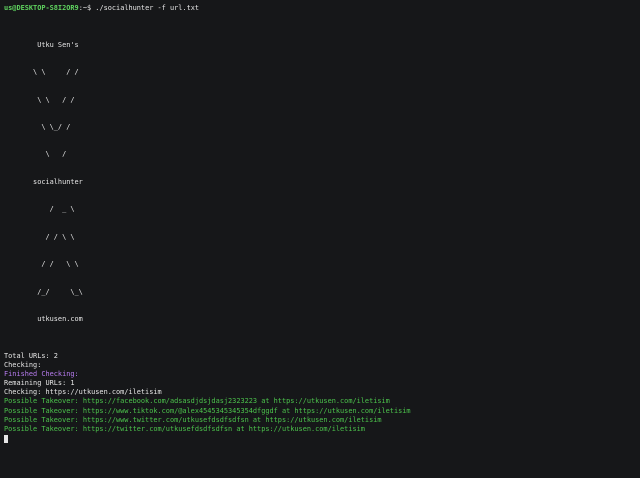 The height and width of the screenshot is (478, 640). Describe the element at coordinates (41, 8) in the screenshot. I see `prompt-user-host: us@DESKTOP-S8I2OR9` at that location.